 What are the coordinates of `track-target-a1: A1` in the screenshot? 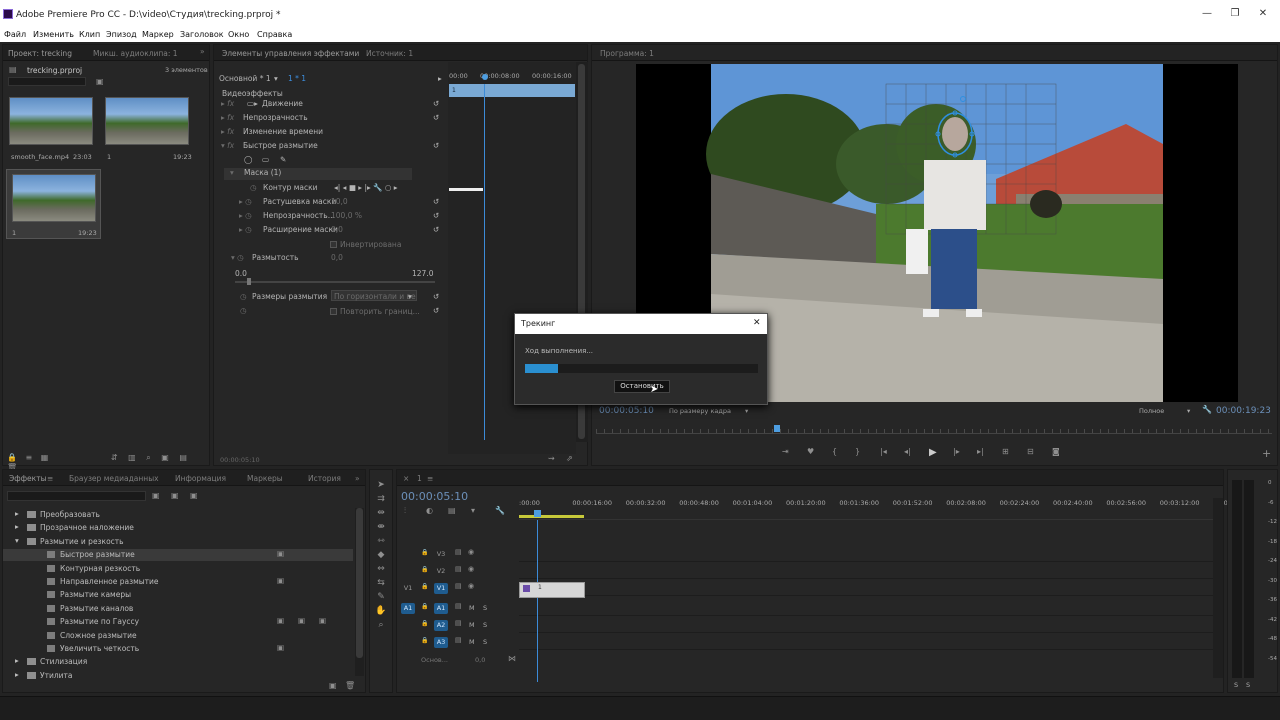 It's located at (441, 608).